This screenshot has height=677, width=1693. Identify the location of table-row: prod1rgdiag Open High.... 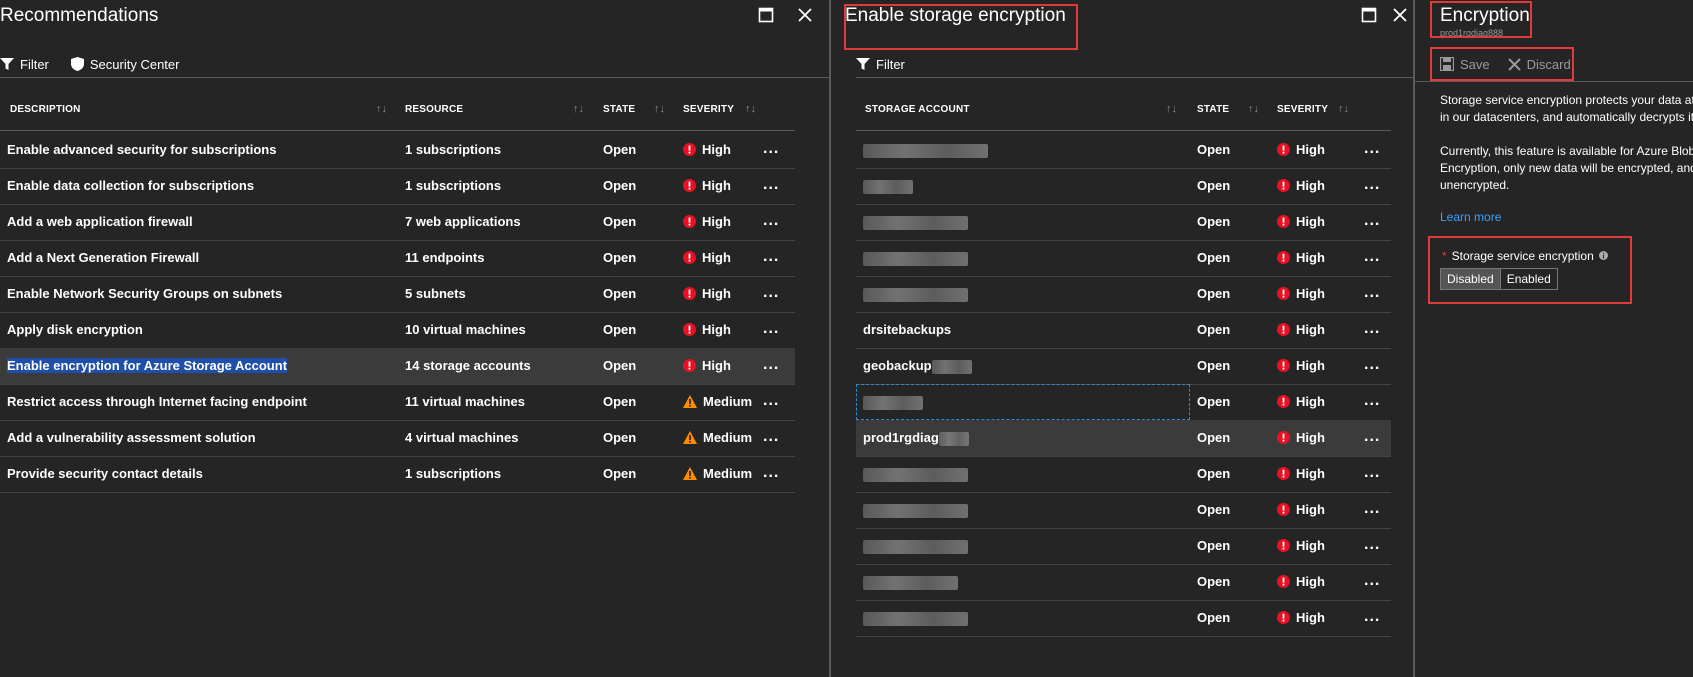
(1123, 438).